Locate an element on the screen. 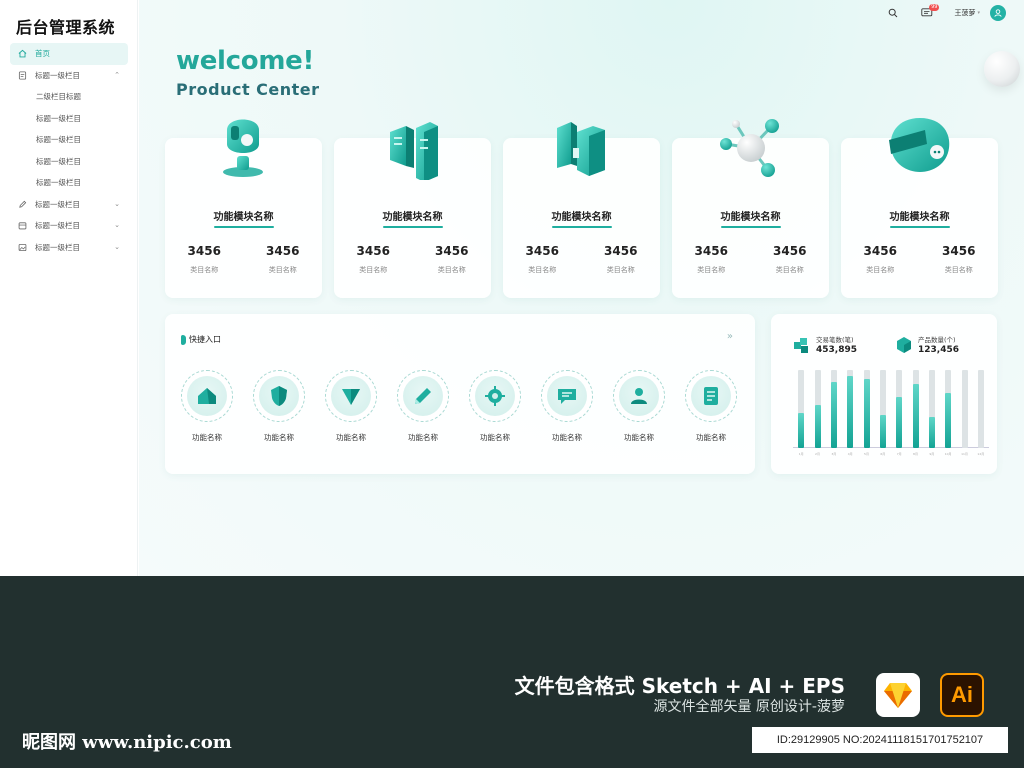 The width and height of the screenshot is (1024, 768). avatar is located at coordinates (998, 13).